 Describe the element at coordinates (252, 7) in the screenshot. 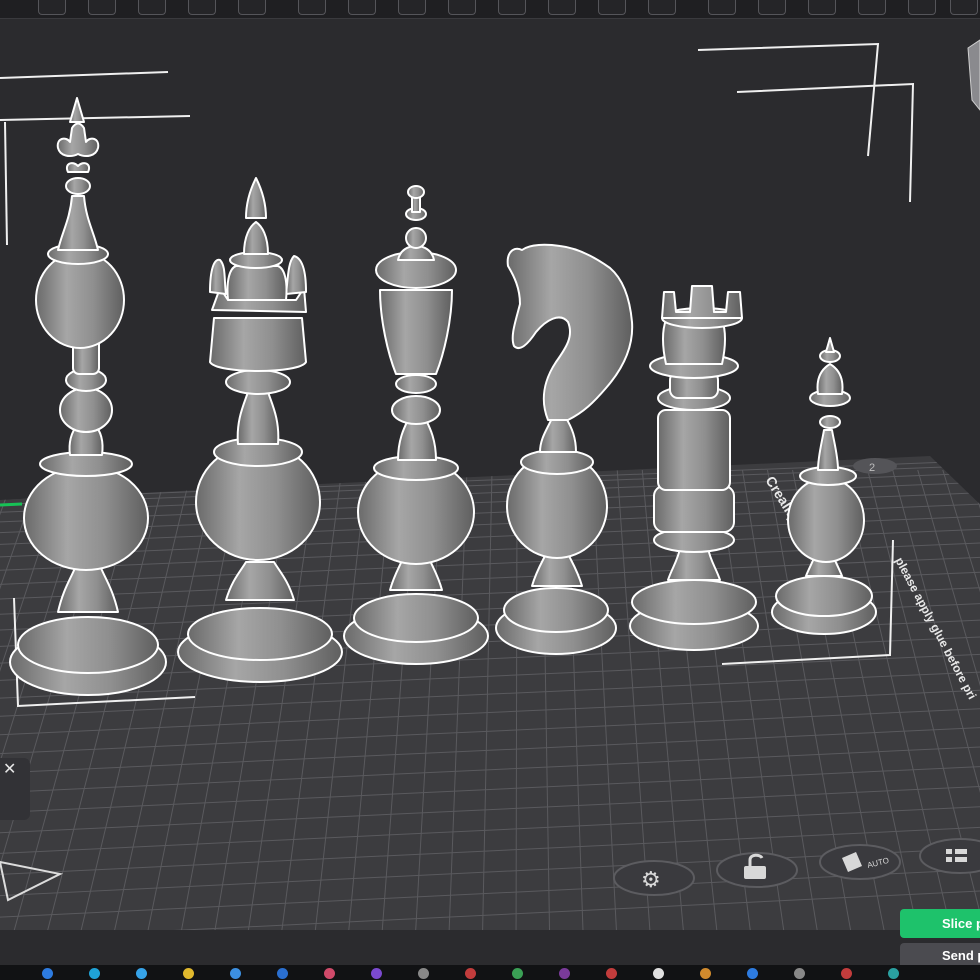

I see `support-icon` at that location.